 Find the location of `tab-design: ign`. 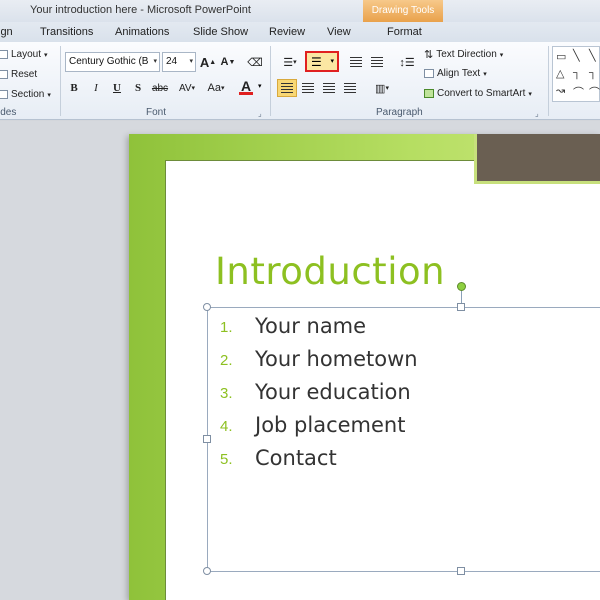

tab-design: ign is located at coordinates (6, 32).